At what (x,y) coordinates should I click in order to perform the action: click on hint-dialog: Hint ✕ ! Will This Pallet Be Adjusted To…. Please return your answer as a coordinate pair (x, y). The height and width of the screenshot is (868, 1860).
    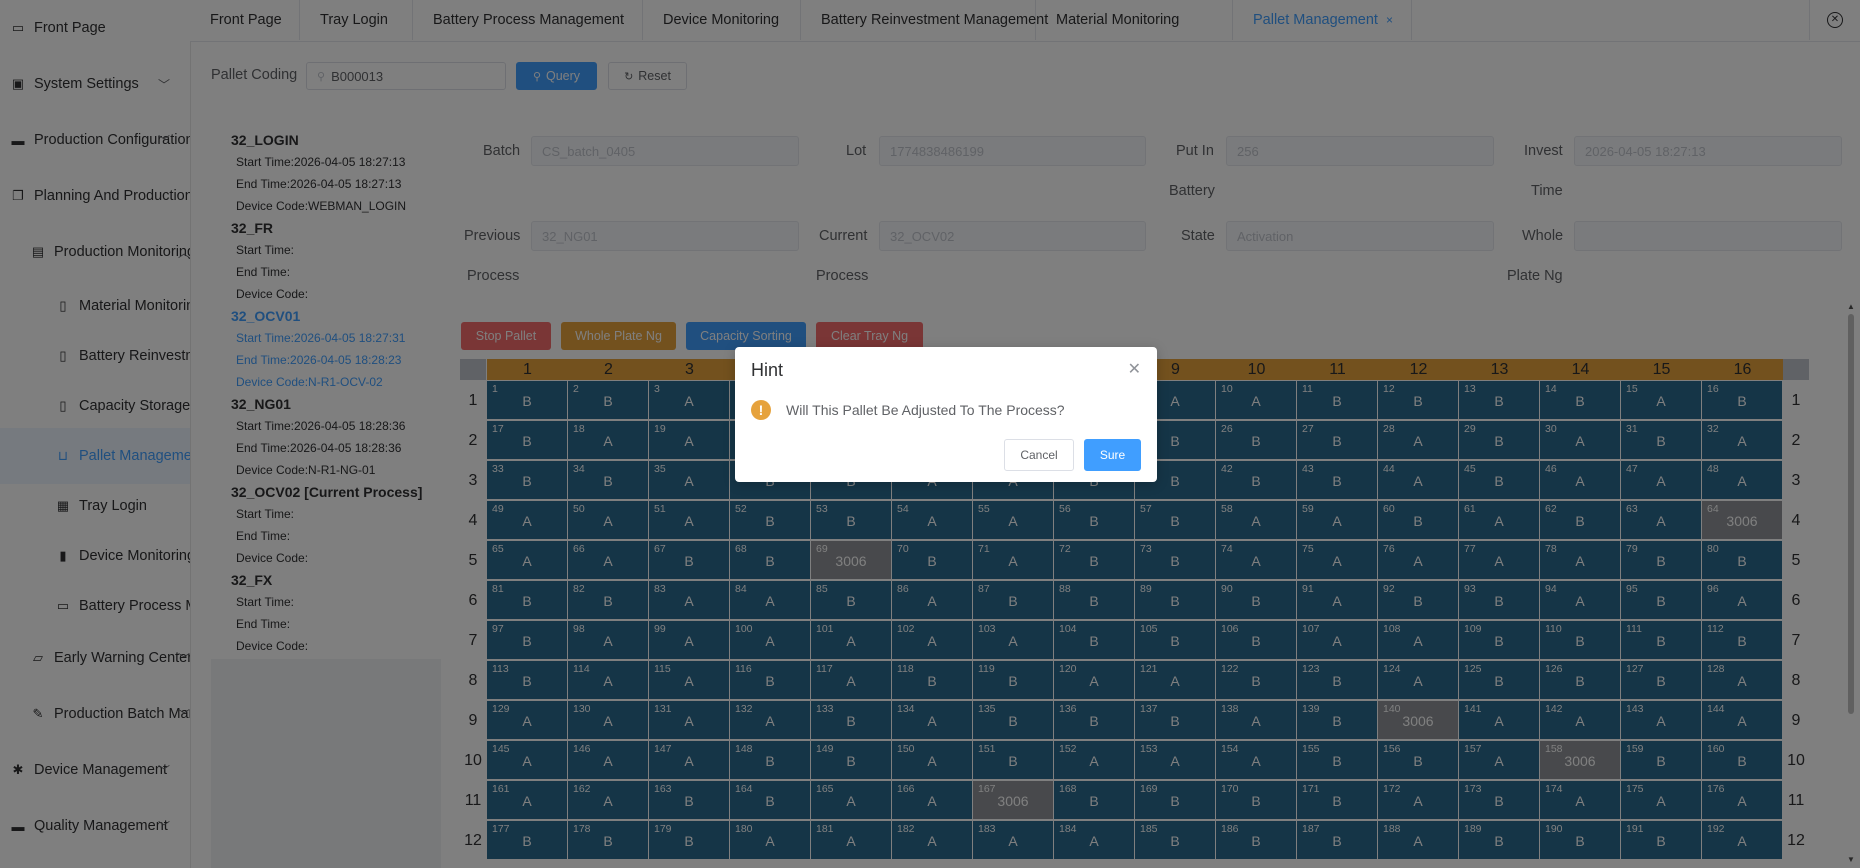
    Looking at the image, I should click on (946, 414).